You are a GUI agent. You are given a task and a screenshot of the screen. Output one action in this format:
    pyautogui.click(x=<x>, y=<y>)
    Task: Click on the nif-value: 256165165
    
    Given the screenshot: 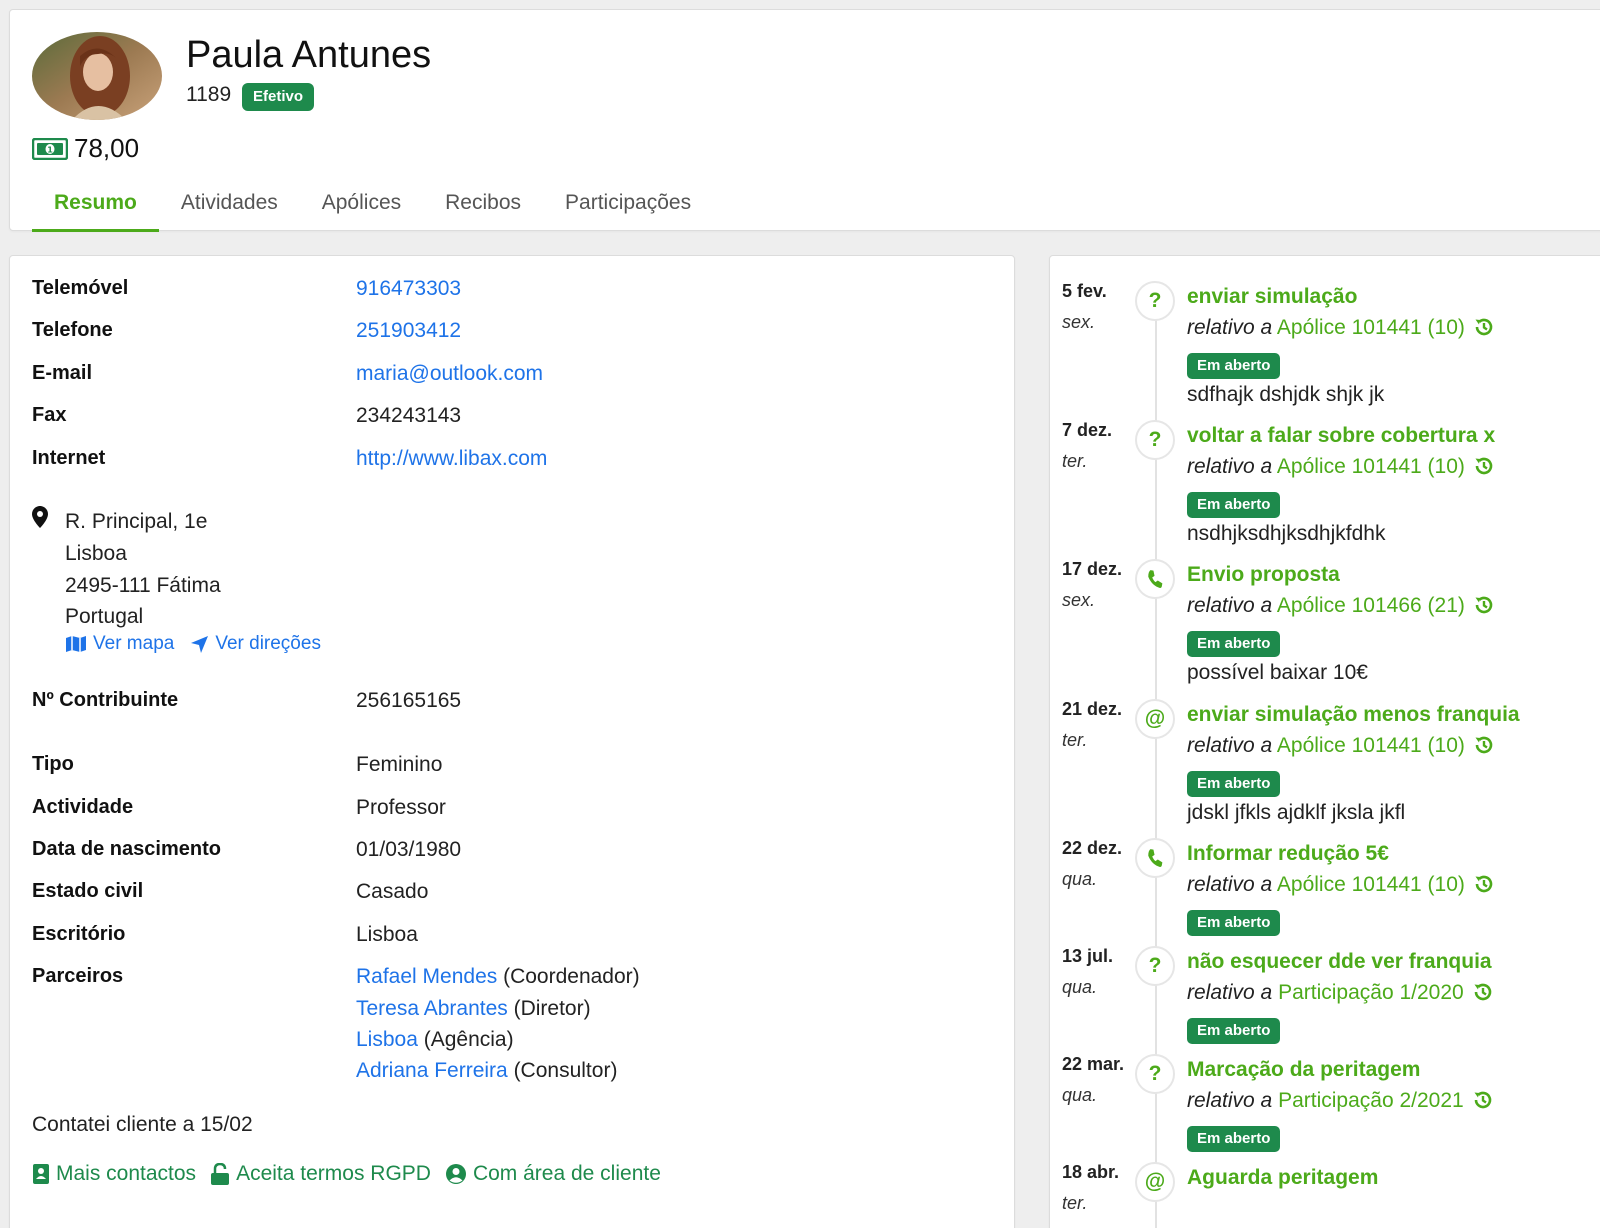 What is the action you would take?
    pyautogui.click(x=409, y=700)
    